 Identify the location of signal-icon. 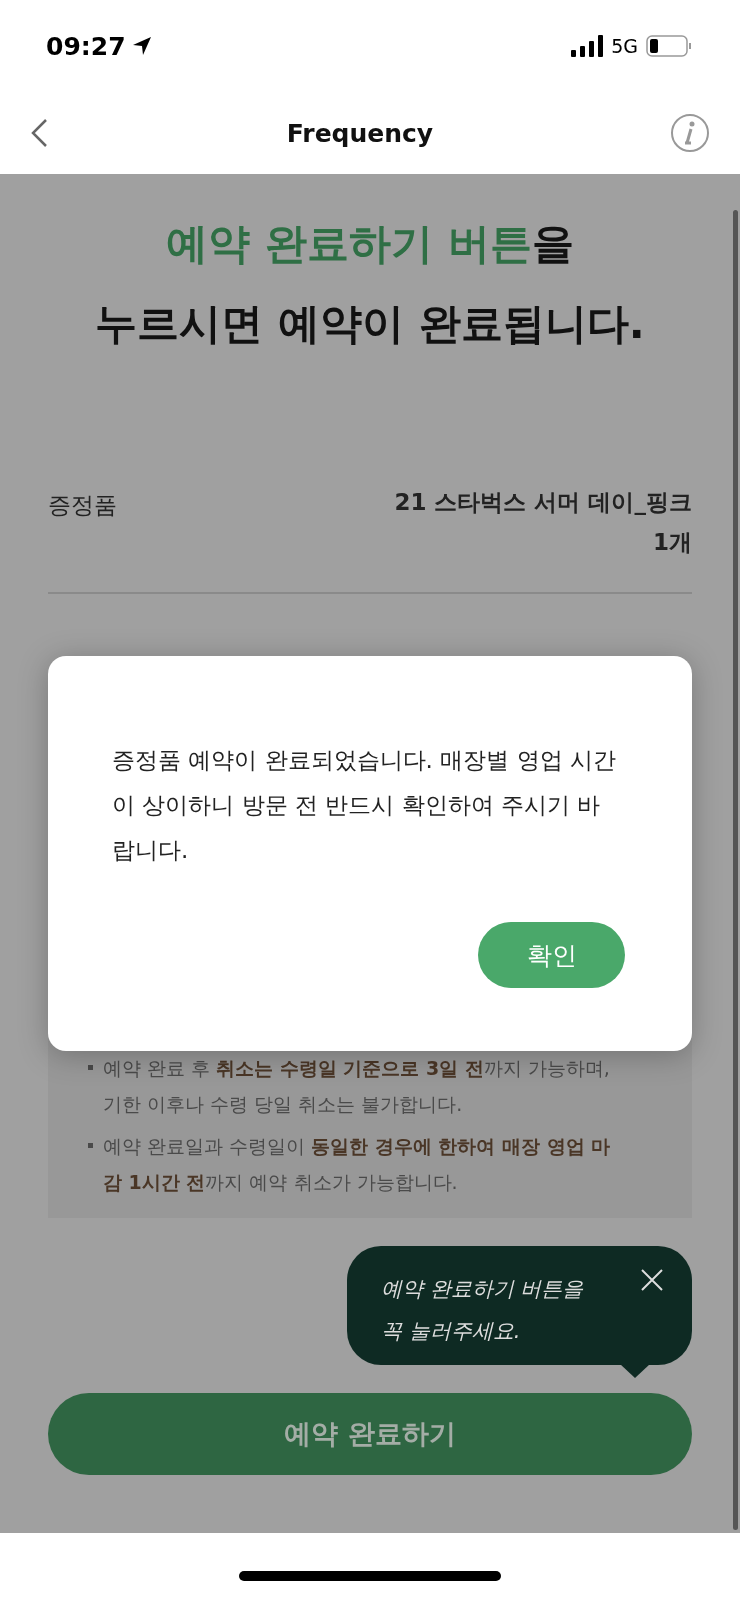
(587, 46).